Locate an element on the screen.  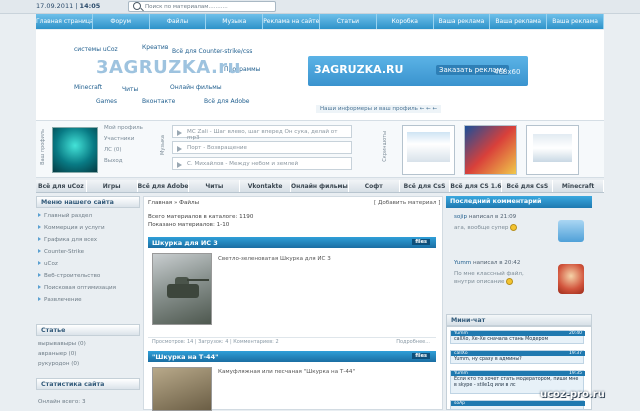
tank-icon is located at coordinates (188, 287).